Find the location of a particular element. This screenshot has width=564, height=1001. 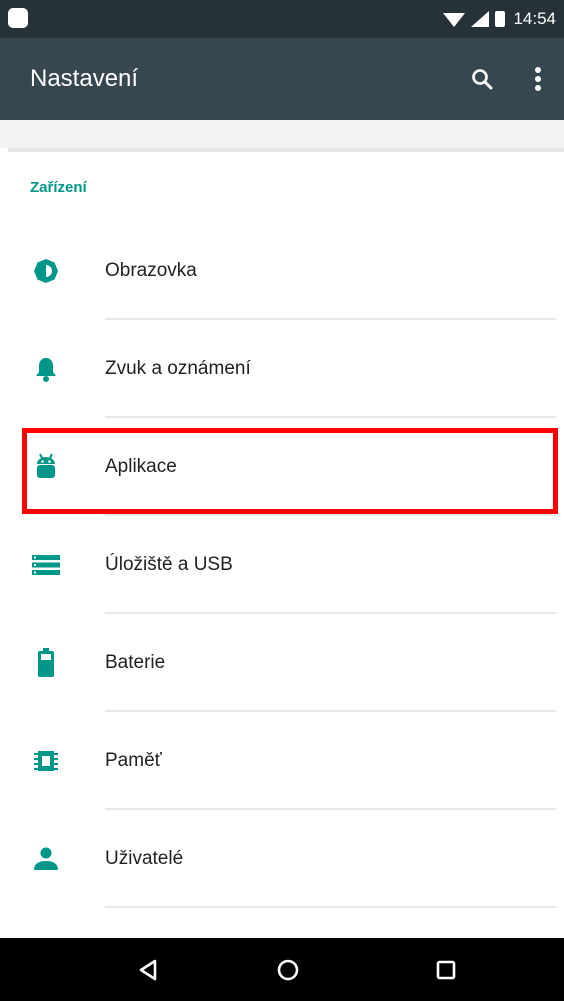

more-options-button is located at coordinates (538, 79).